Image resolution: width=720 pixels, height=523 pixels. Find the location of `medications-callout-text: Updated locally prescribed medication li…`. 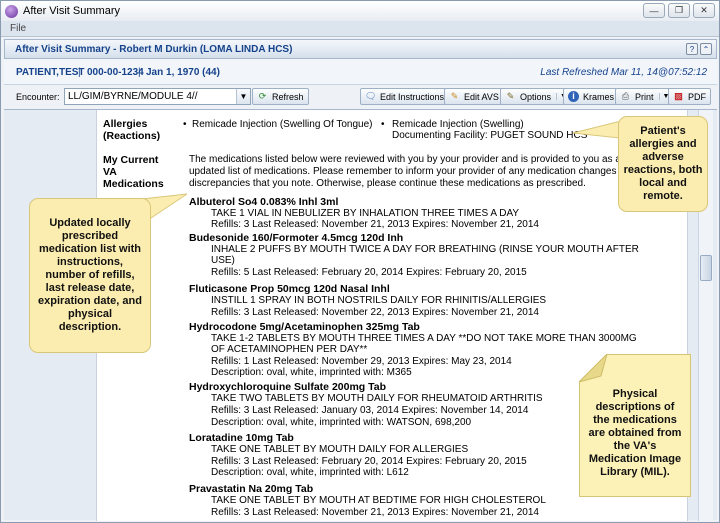

medications-callout-text: Updated locally prescribed medication li… is located at coordinates (90, 275).